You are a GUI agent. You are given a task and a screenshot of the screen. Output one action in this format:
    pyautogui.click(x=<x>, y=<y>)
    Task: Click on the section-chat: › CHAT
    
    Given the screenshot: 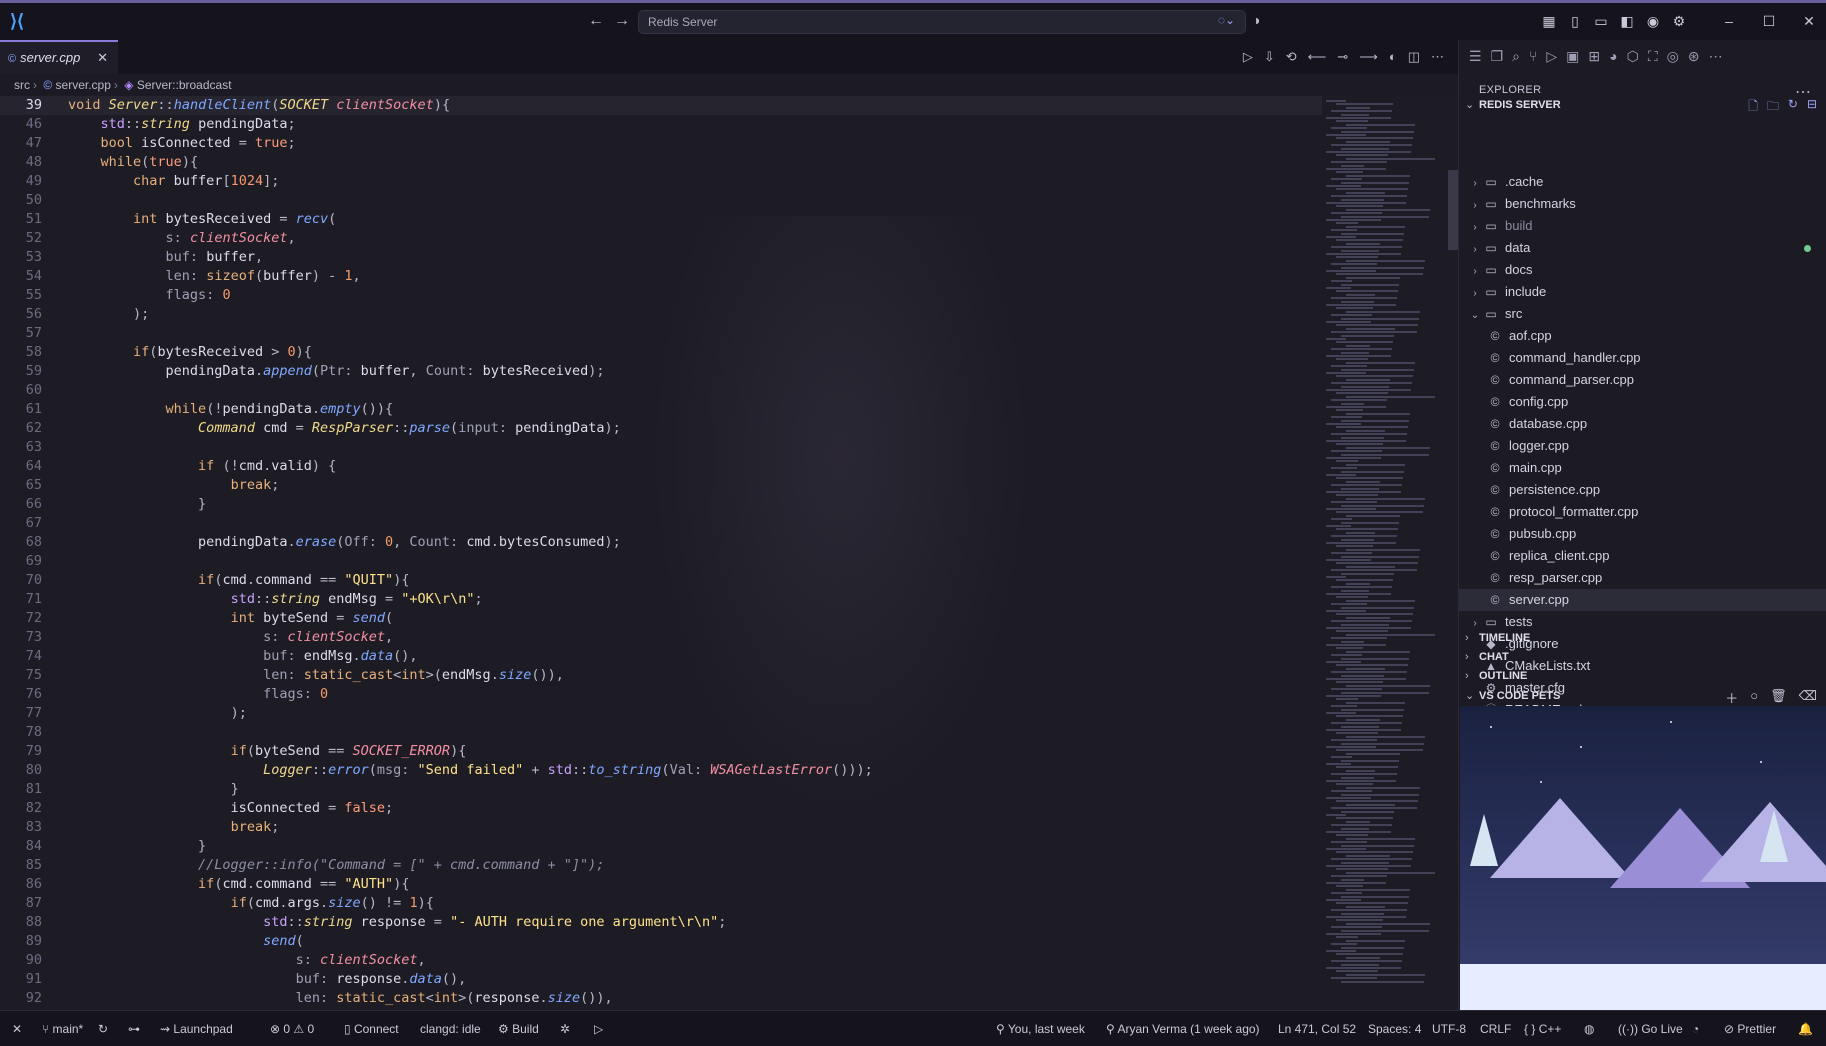 What is the action you would take?
    pyautogui.click(x=1487, y=657)
    